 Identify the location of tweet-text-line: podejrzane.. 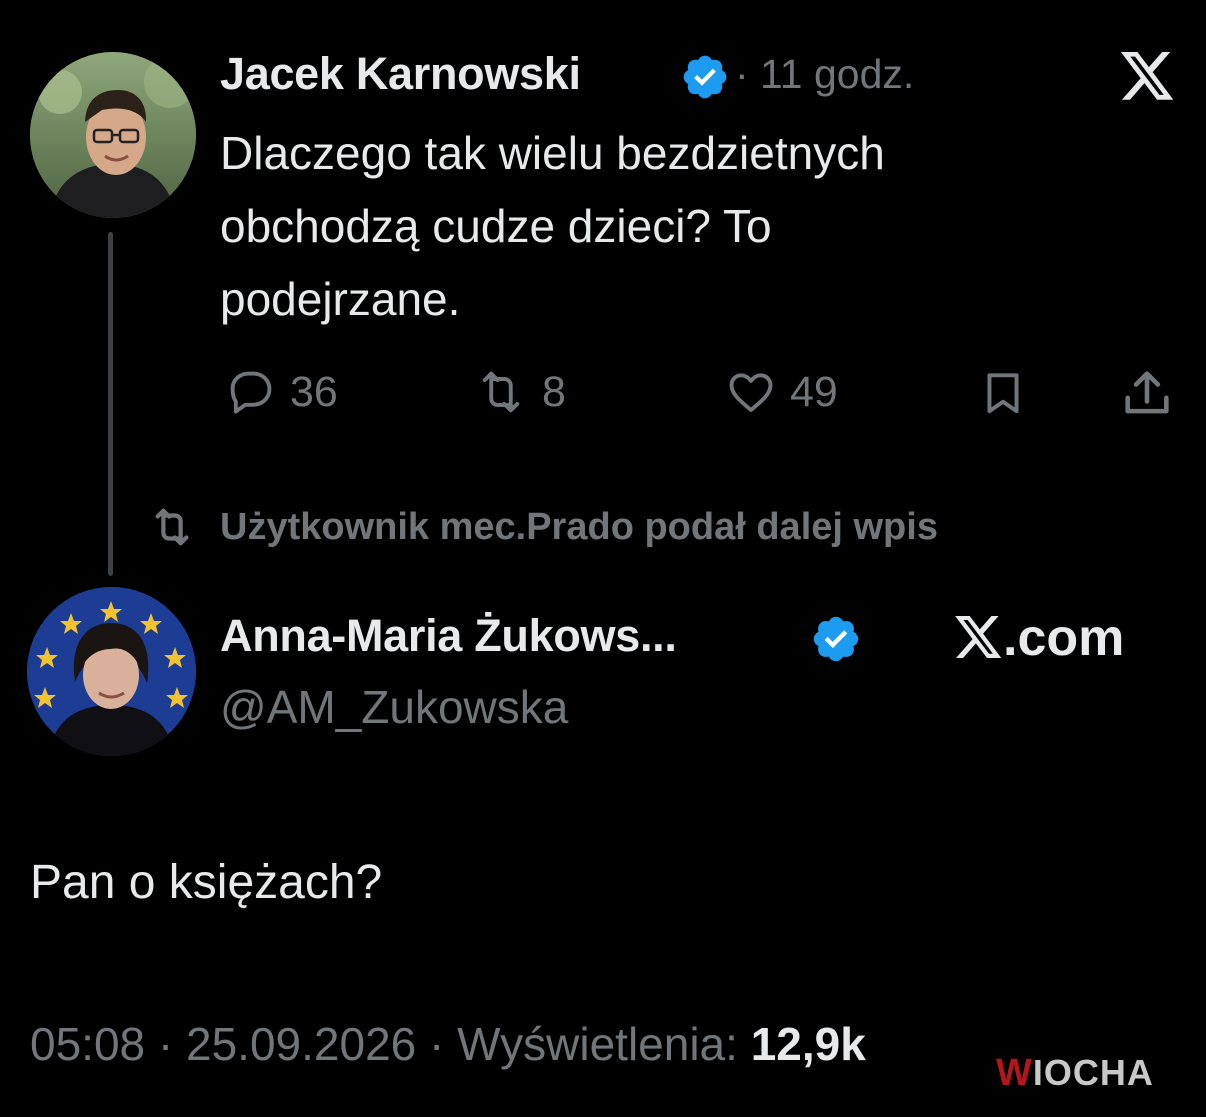
(340, 299).